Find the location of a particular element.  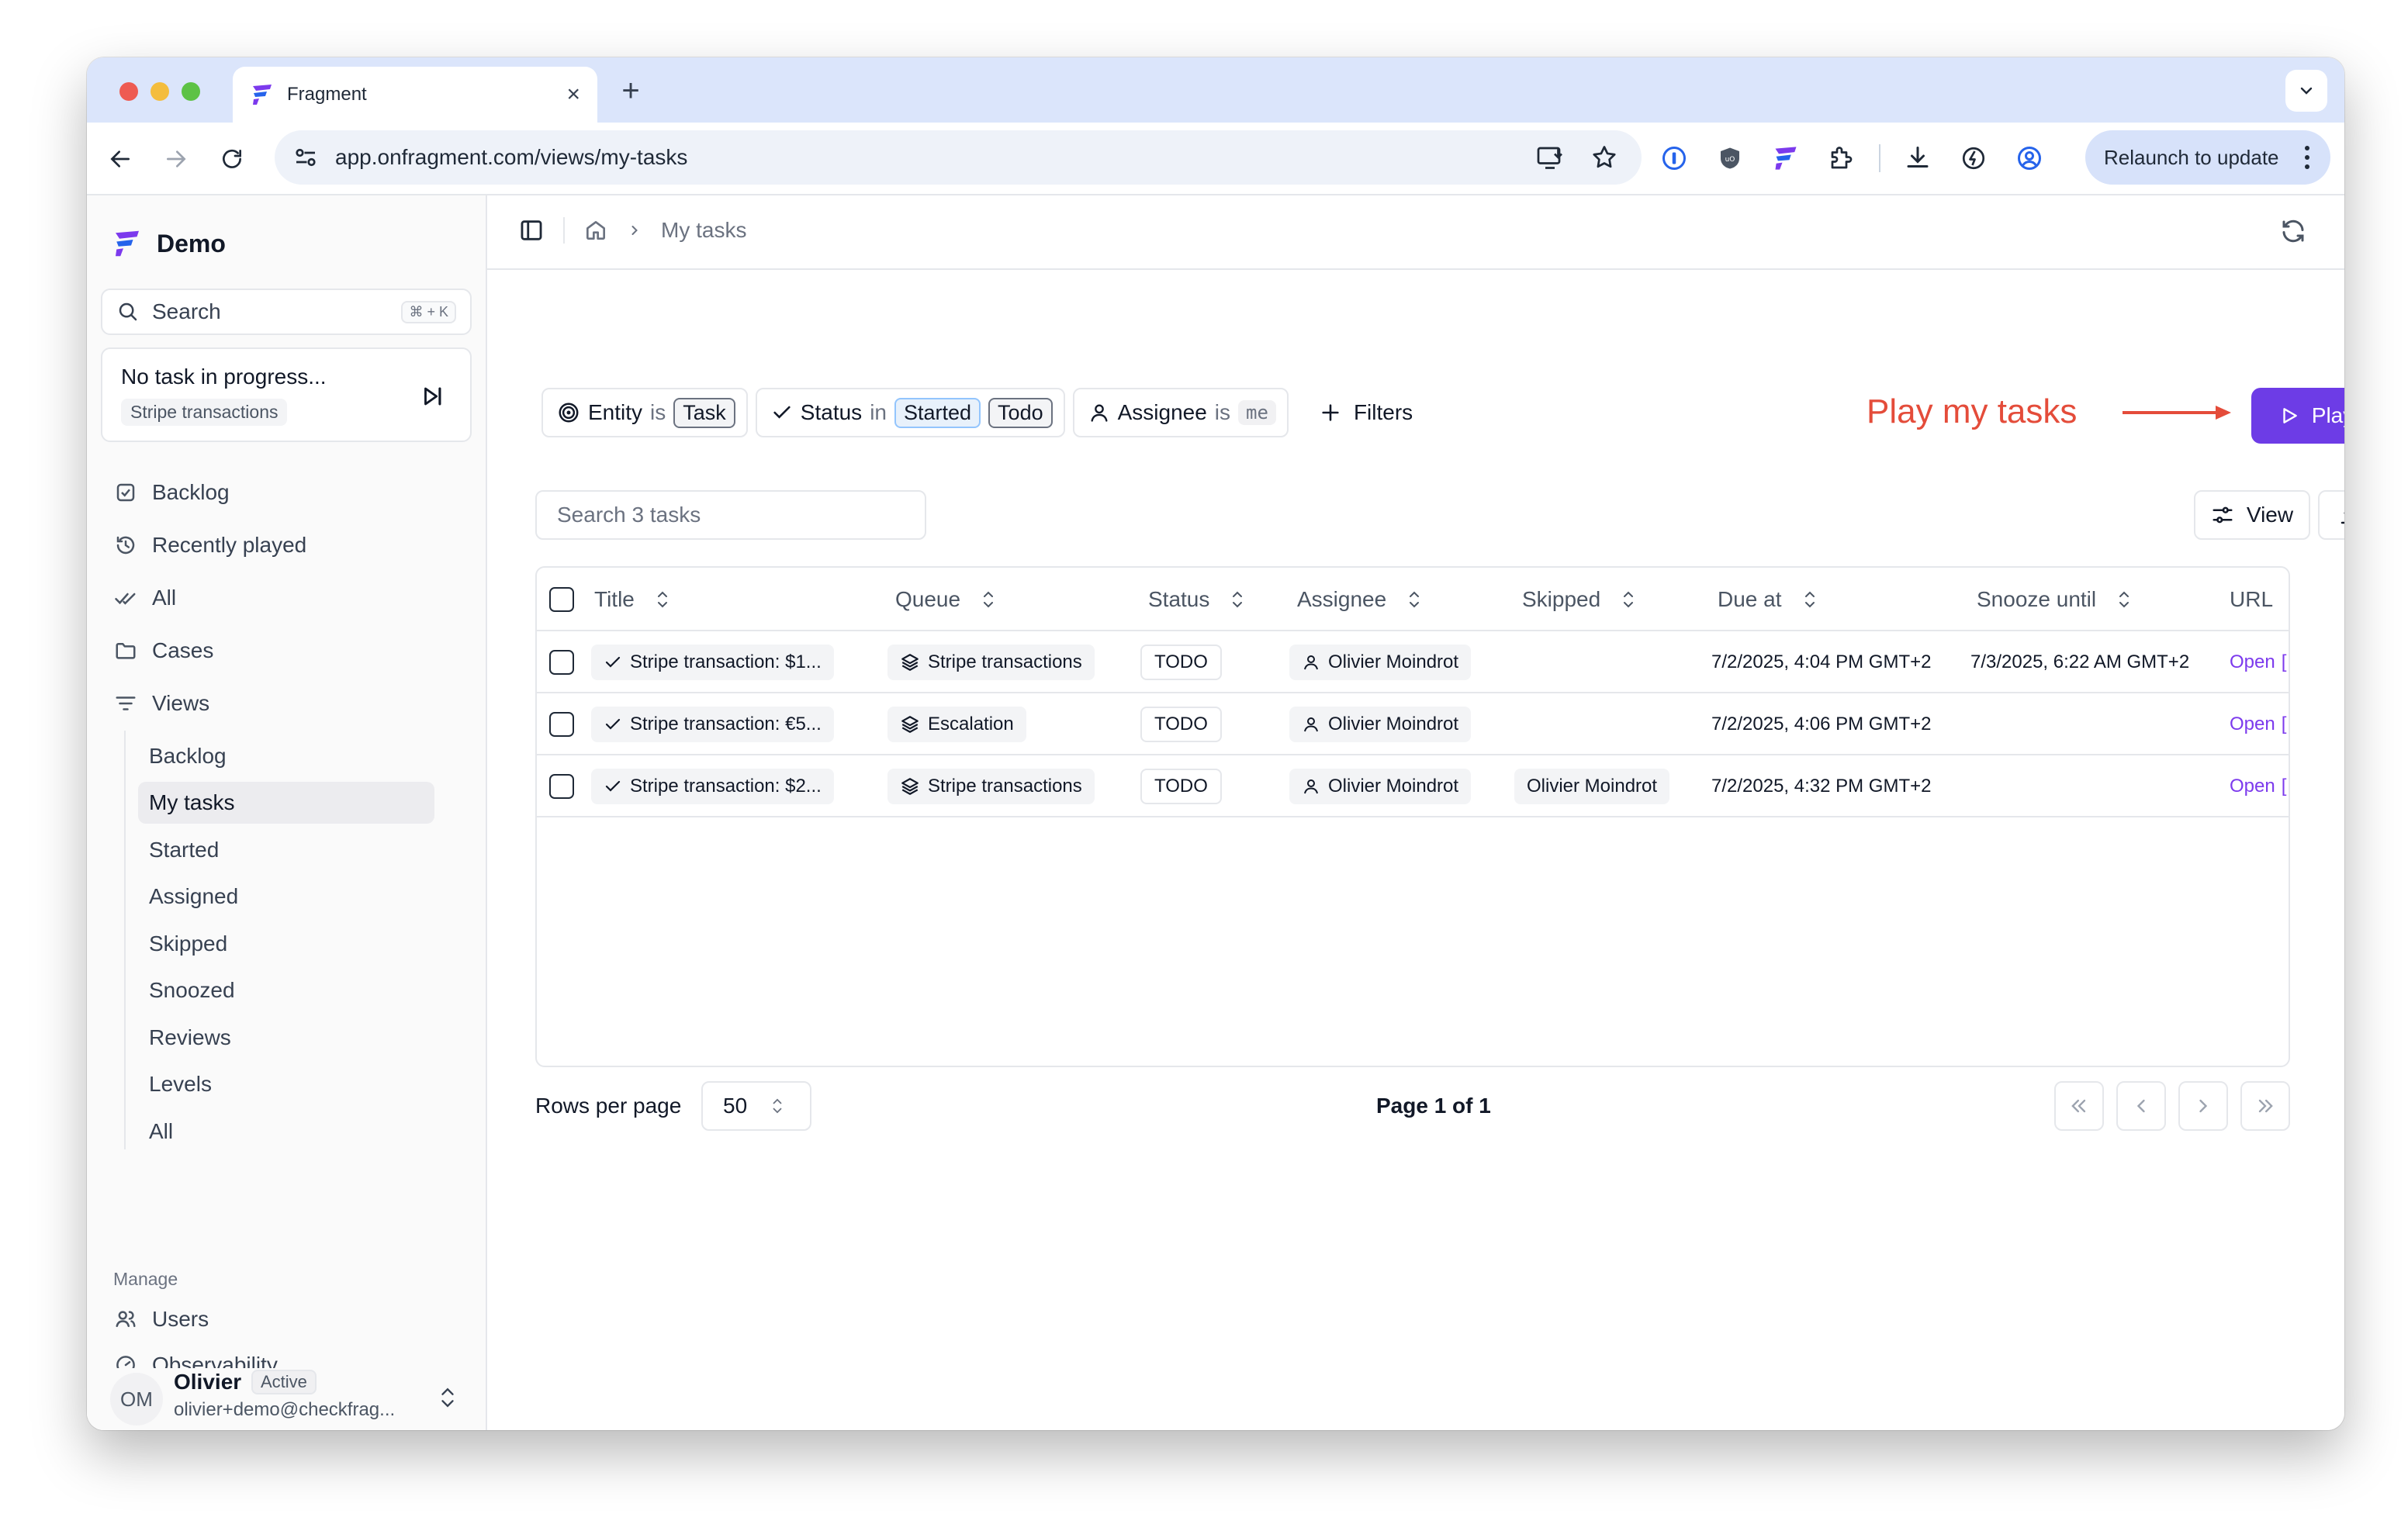

filter-chip-status: Status in Started Todo is located at coordinates (910, 412).